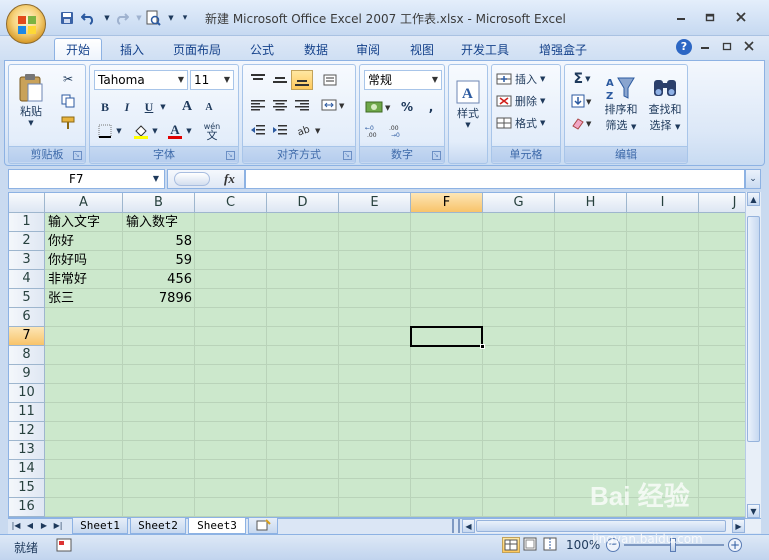 This screenshot has width=769, height=560. What do you see at coordinates (58, 525) in the screenshot?
I see `last-sheet-icon: ▶|` at bounding box center [58, 525].